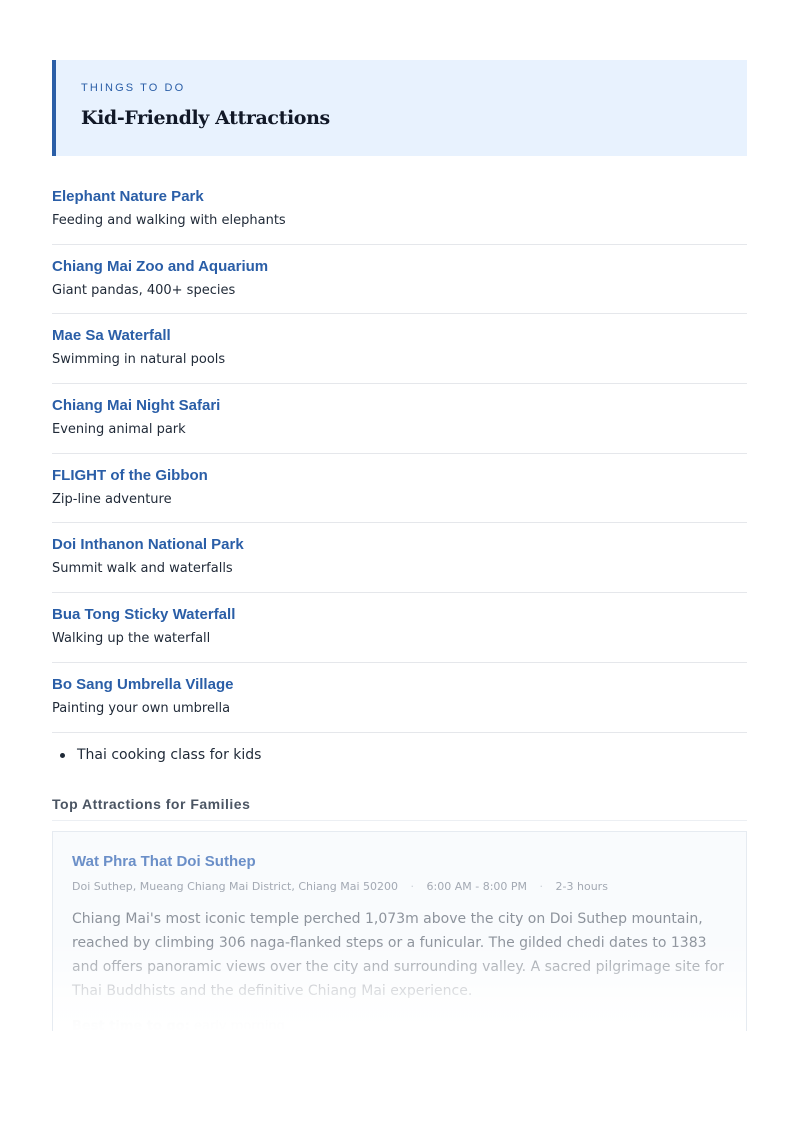 The width and height of the screenshot is (800, 1132). I want to click on attraction-name: Bua Tong Sticky Waterfall, so click(399, 615).